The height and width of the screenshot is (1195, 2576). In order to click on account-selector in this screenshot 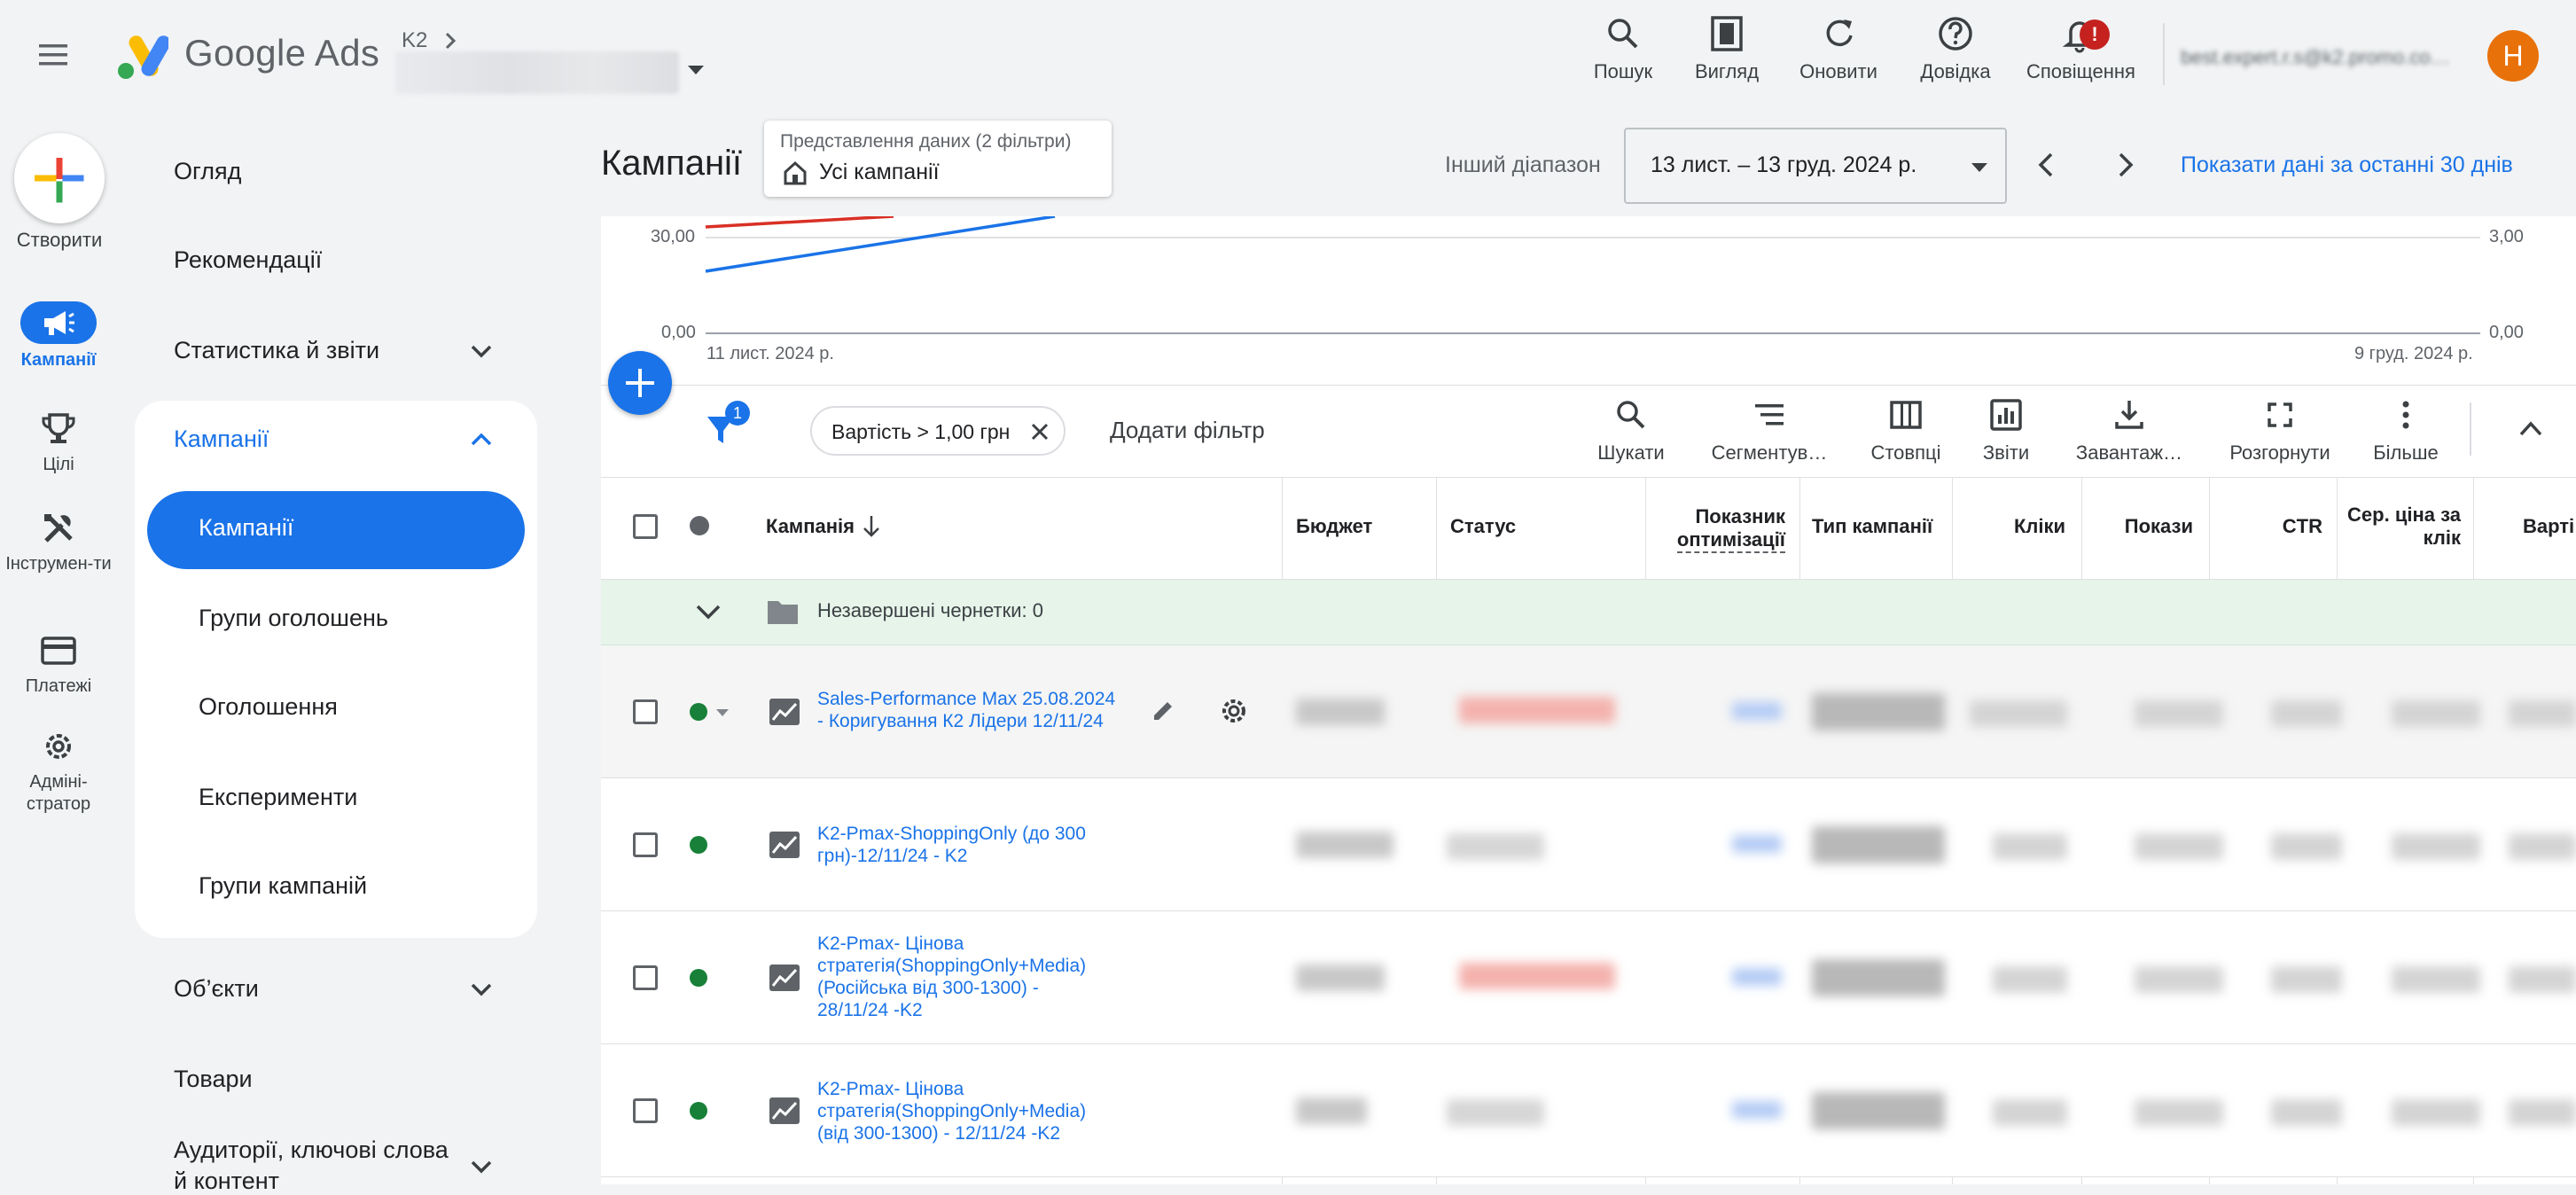, I will do `click(537, 72)`.